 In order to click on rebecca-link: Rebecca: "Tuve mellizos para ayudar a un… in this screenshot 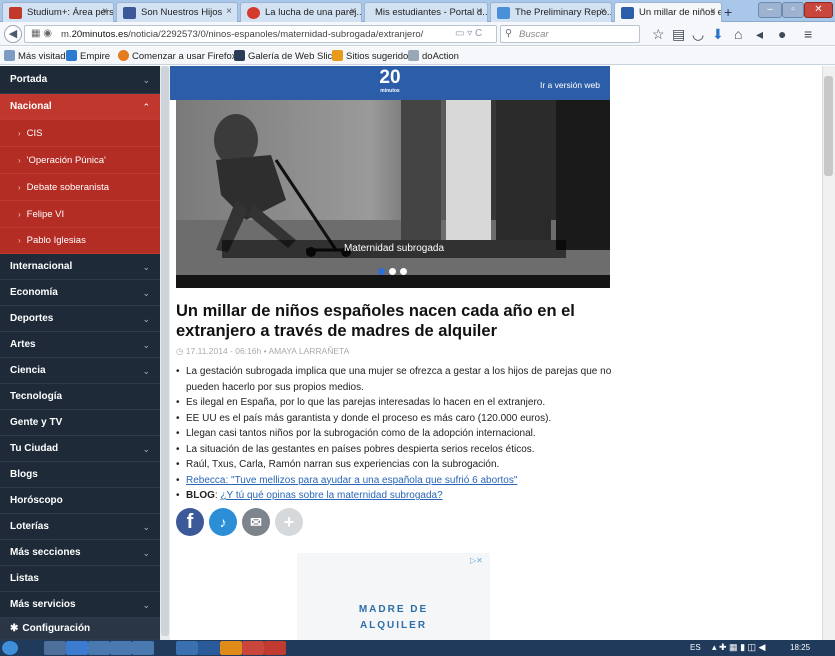, I will do `click(351, 480)`.